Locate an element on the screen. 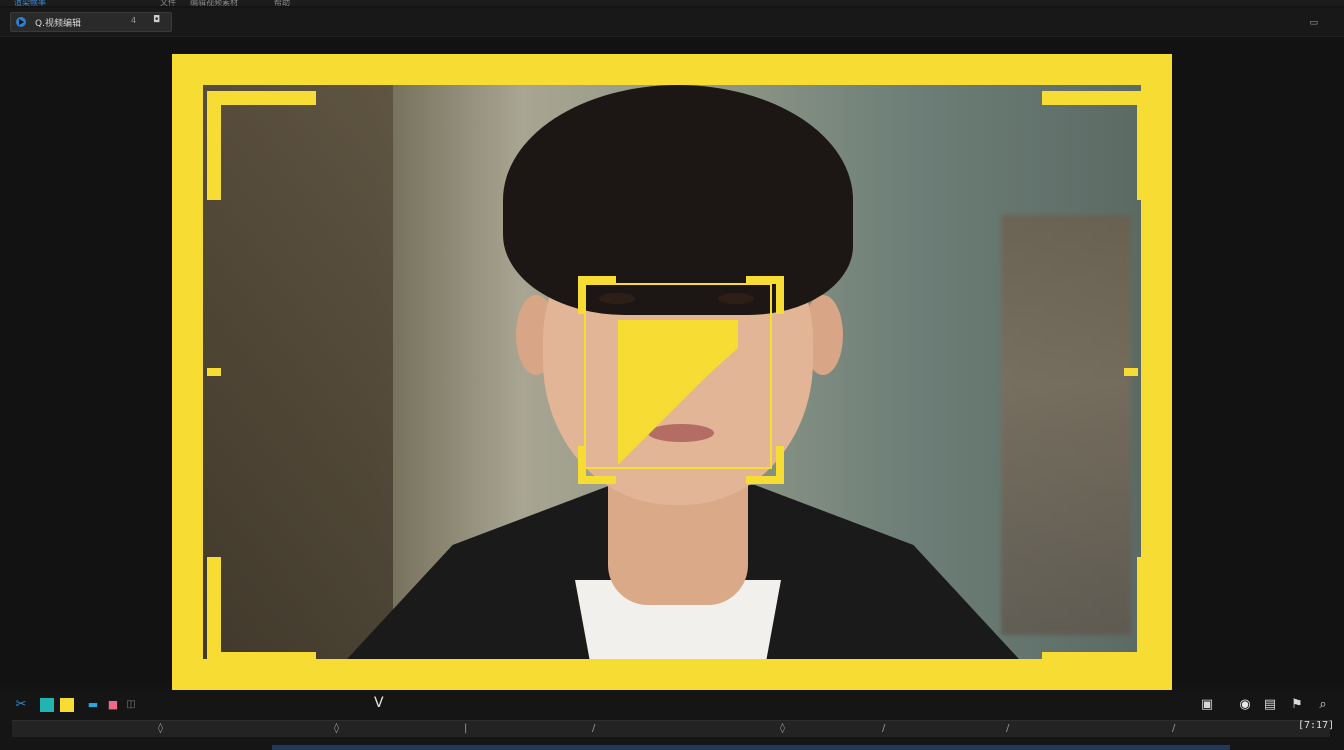 The width and height of the screenshot is (1344, 750). corner-bracket-top-left is located at coordinates (261, 145).